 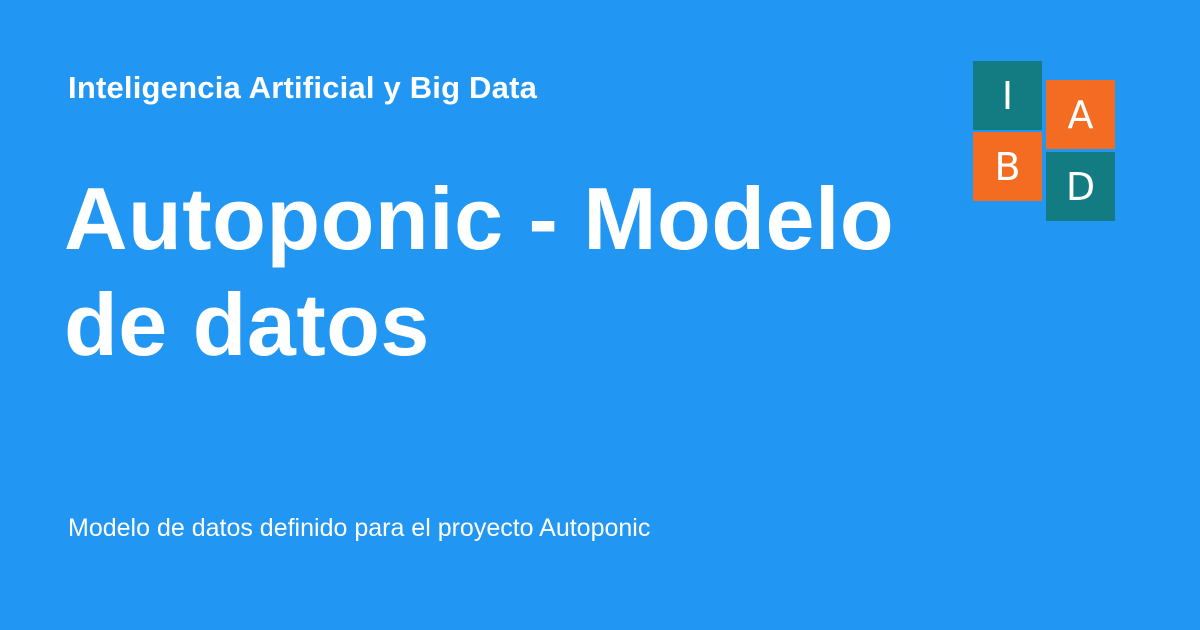 I want to click on logo-tile-d: D, so click(x=1080, y=186).